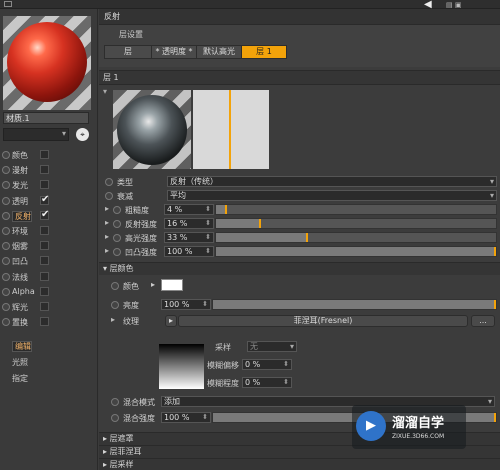 The width and height of the screenshot is (500, 470). What do you see at coordinates (189, 209) in the screenshot?
I see `roughness-field: 4 % ⬍` at bounding box center [189, 209].